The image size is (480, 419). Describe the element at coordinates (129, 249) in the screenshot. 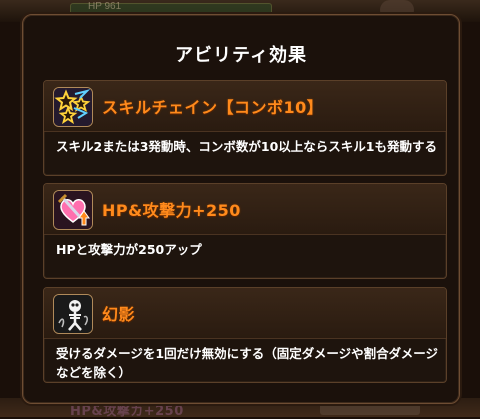

I see `ability-description: HPと攻撃力が250アップ` at that location.